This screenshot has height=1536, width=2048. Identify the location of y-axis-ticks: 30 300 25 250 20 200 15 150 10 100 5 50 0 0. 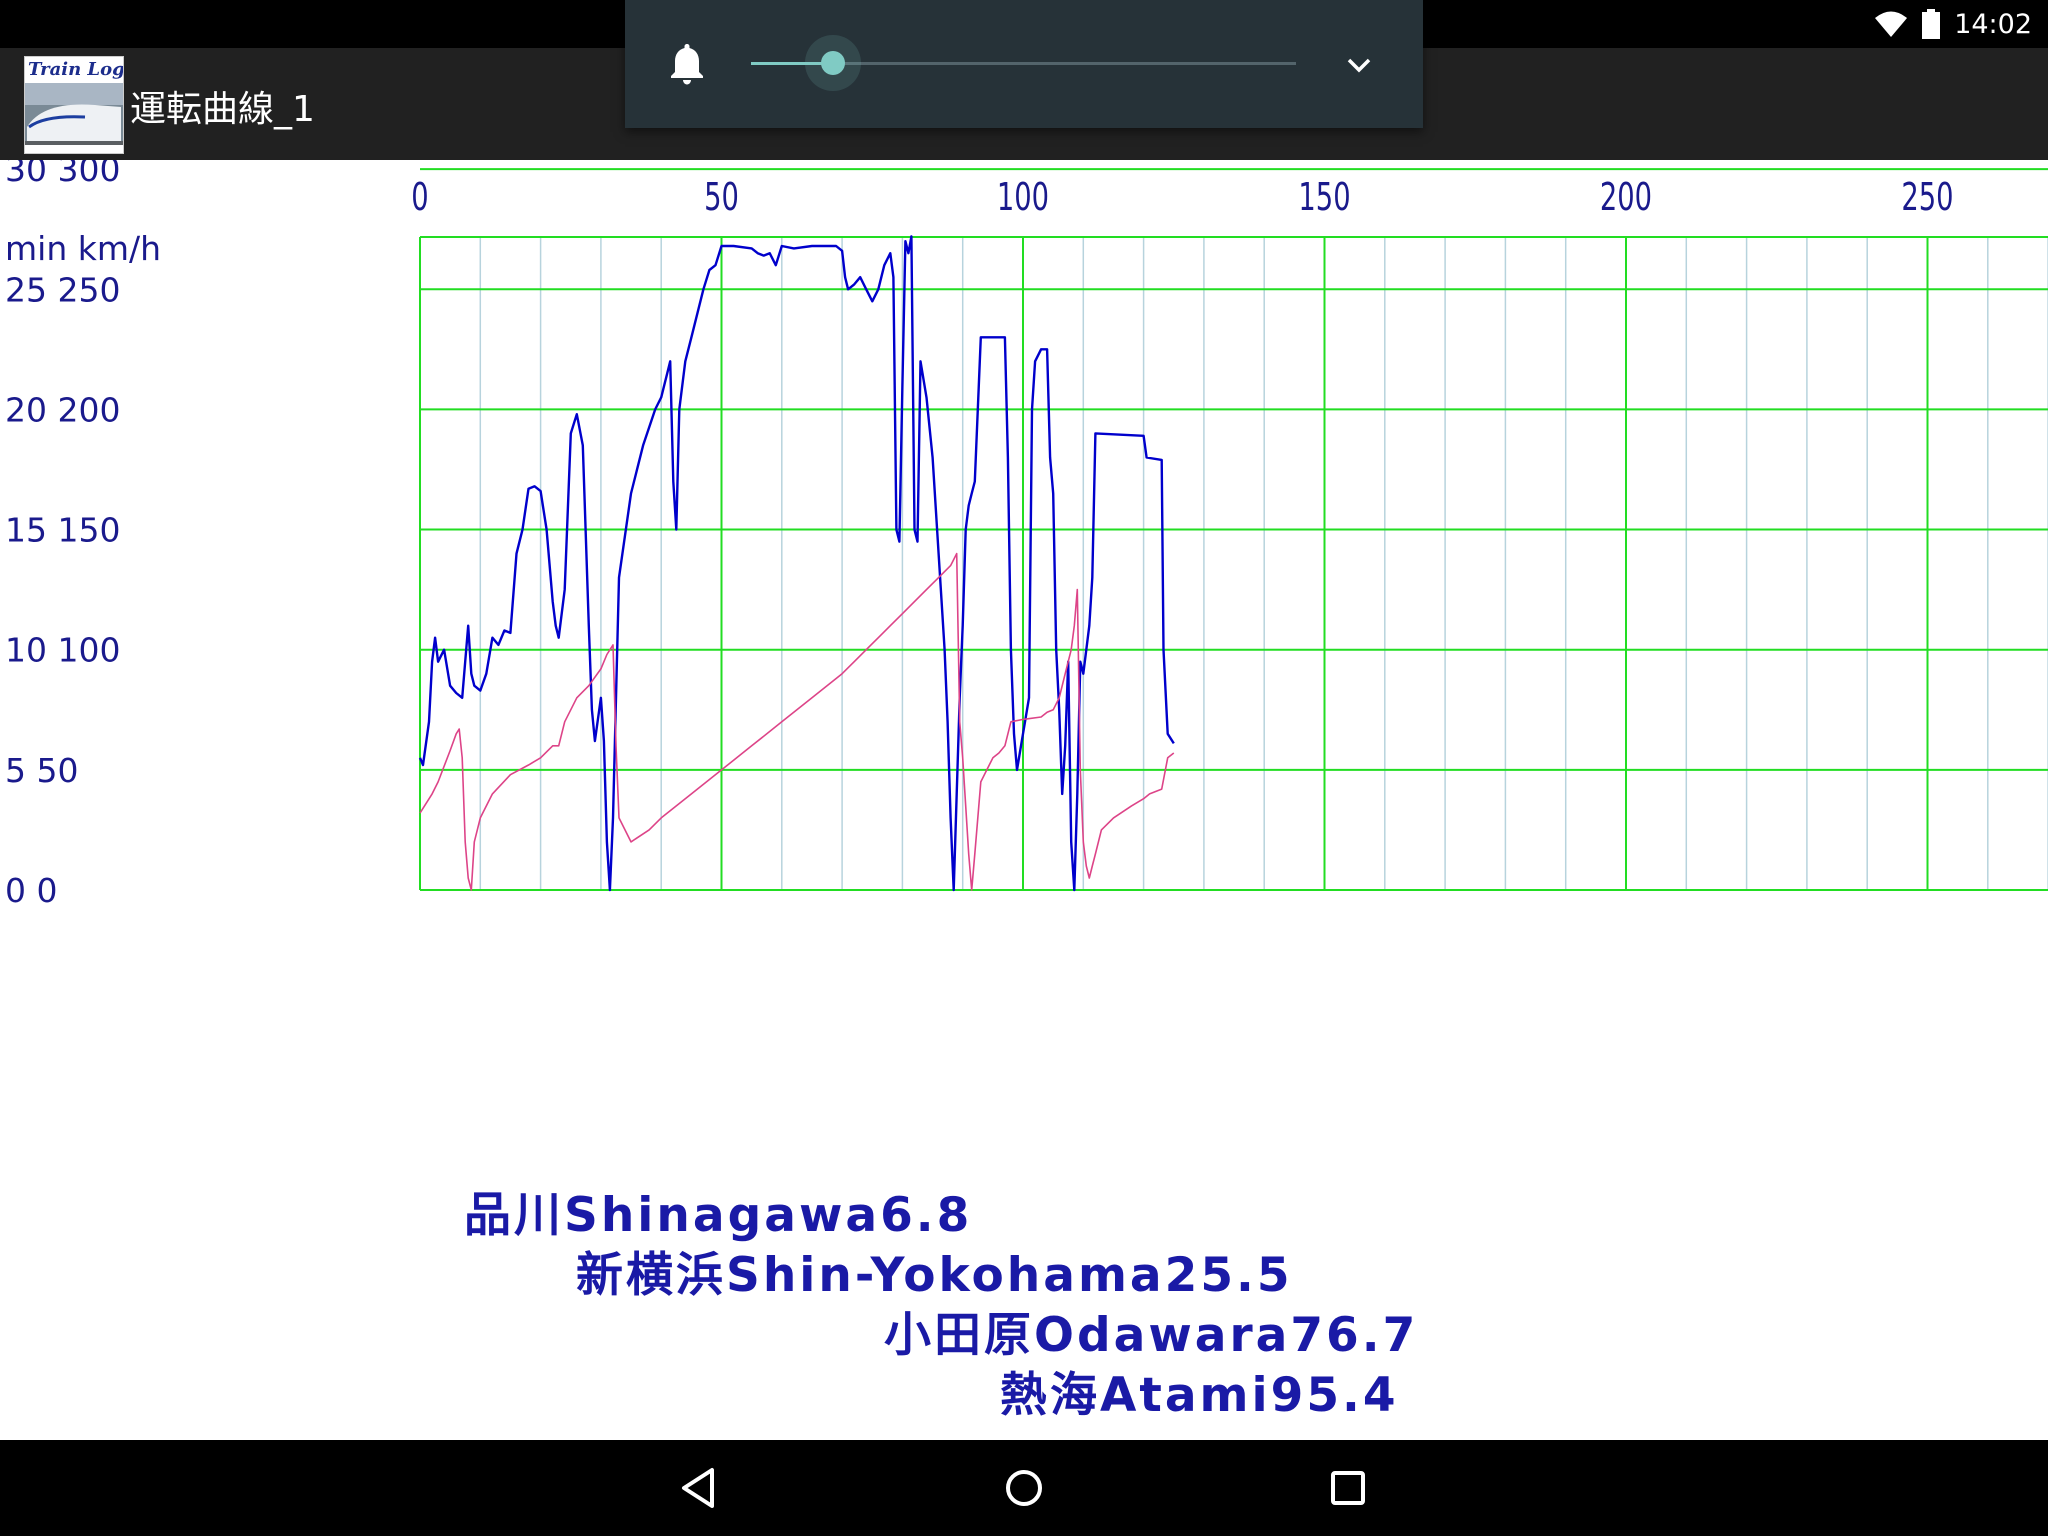
(62, 535).